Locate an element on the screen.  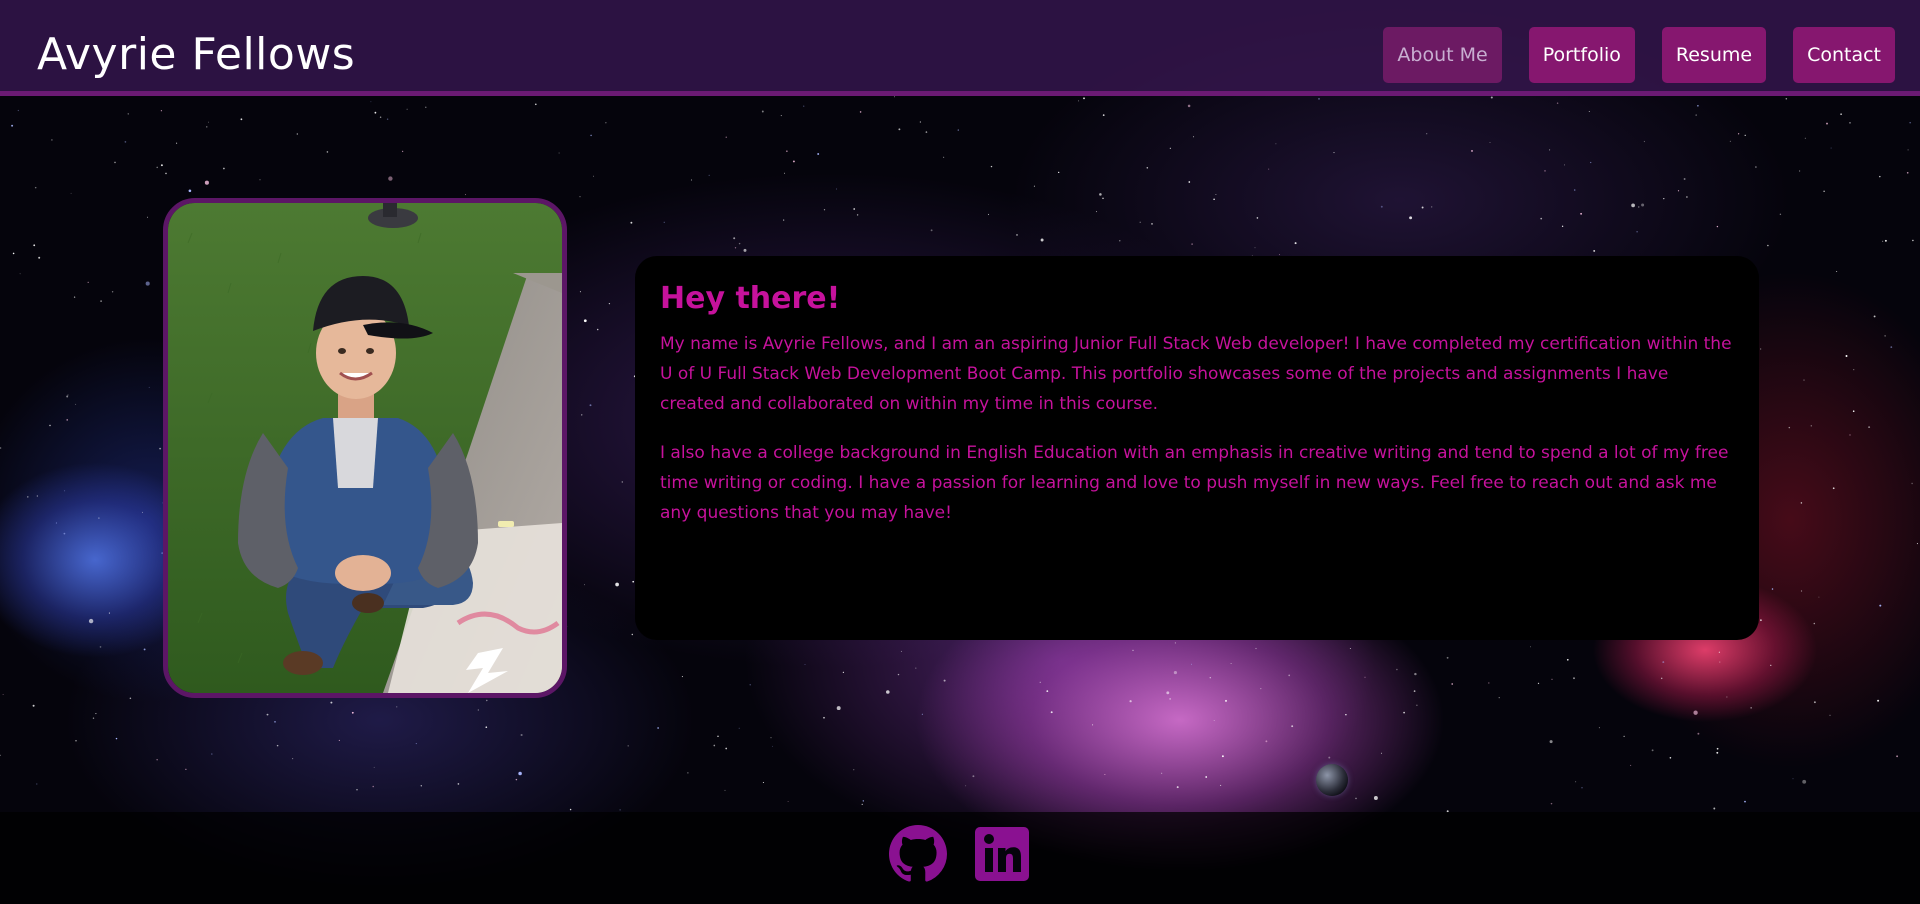
about-heading: Hey there! is located at coordinates (750, 298).